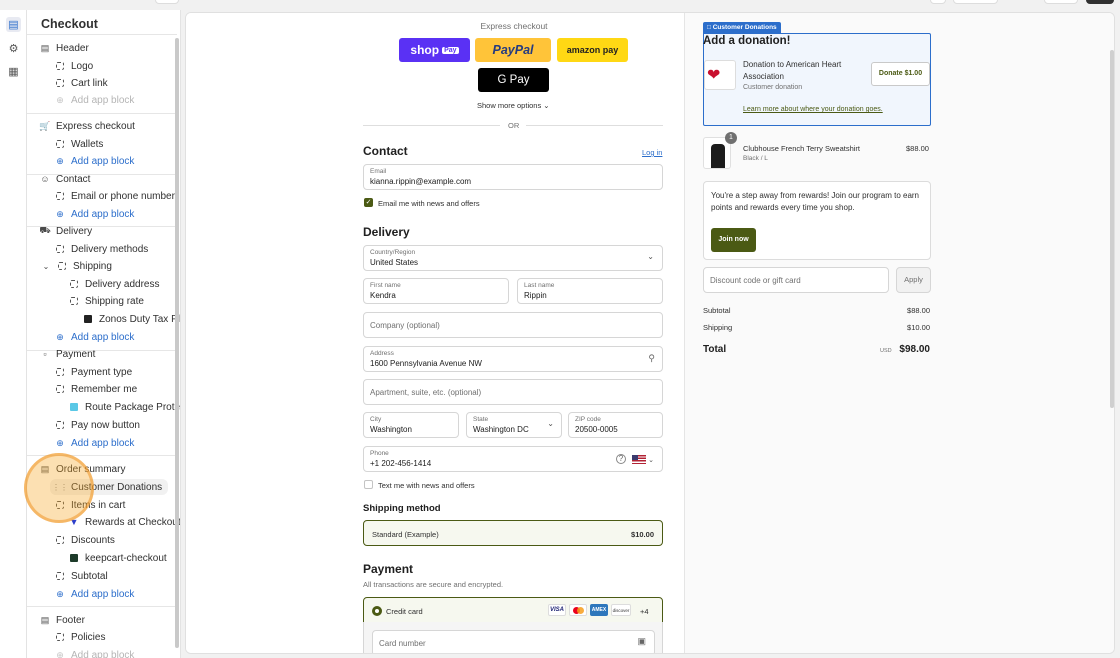 This screenshot has height=658, width=1120. I want to click on country-select: Country/Region United States ⌄, so click(513, 258).